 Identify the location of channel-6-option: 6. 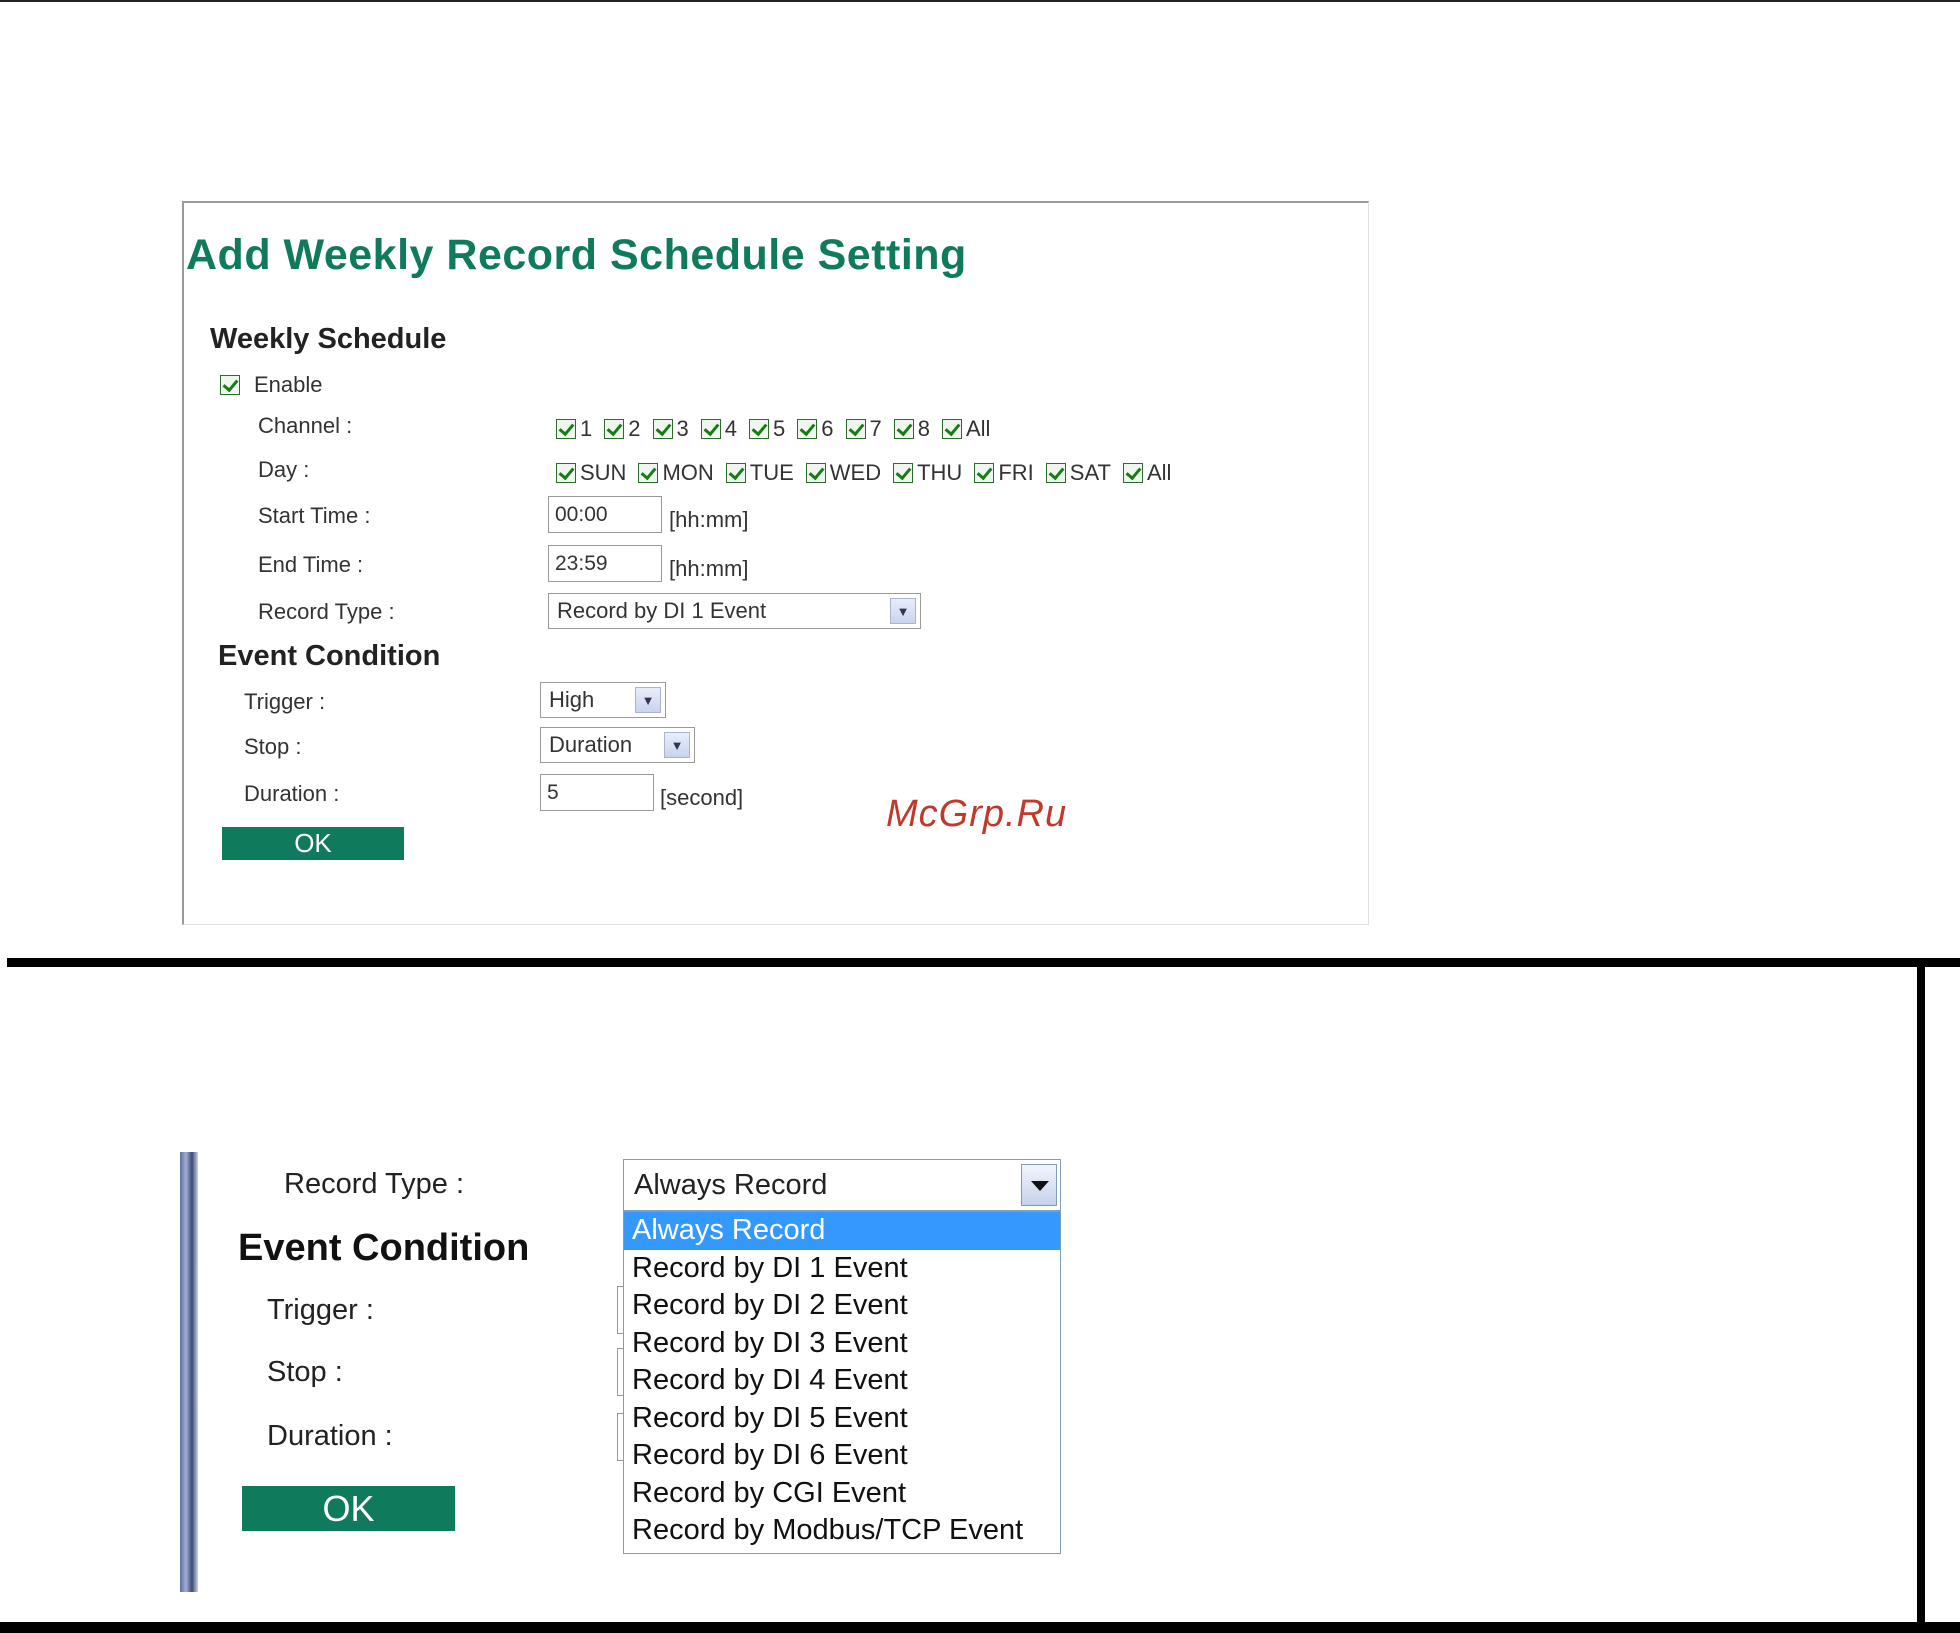
(815, 429).